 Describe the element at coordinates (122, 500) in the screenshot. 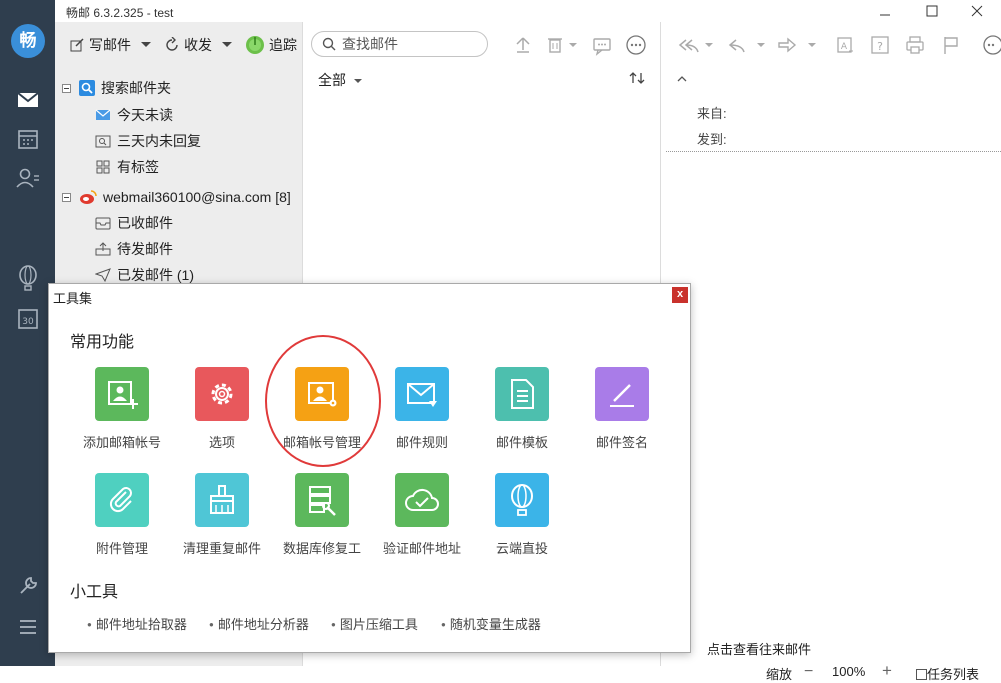

I see `paperclip-icon` at that location.